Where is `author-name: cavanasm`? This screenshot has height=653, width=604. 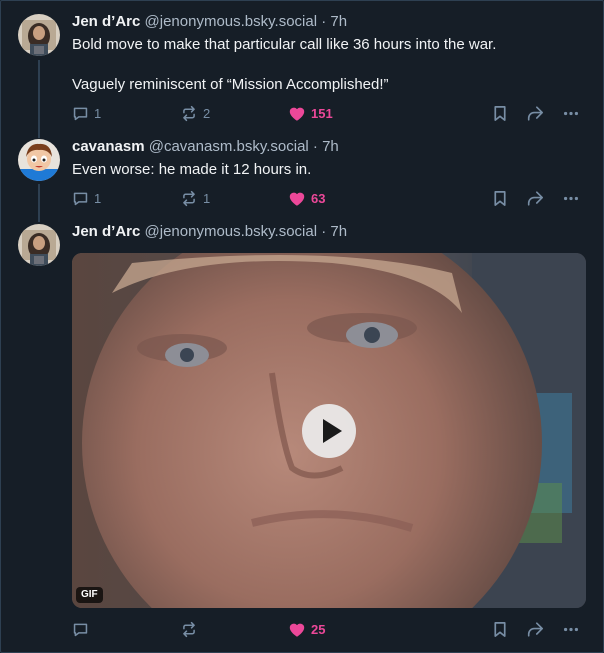
author-name: cavanasm is located at coordinates (108, 146).